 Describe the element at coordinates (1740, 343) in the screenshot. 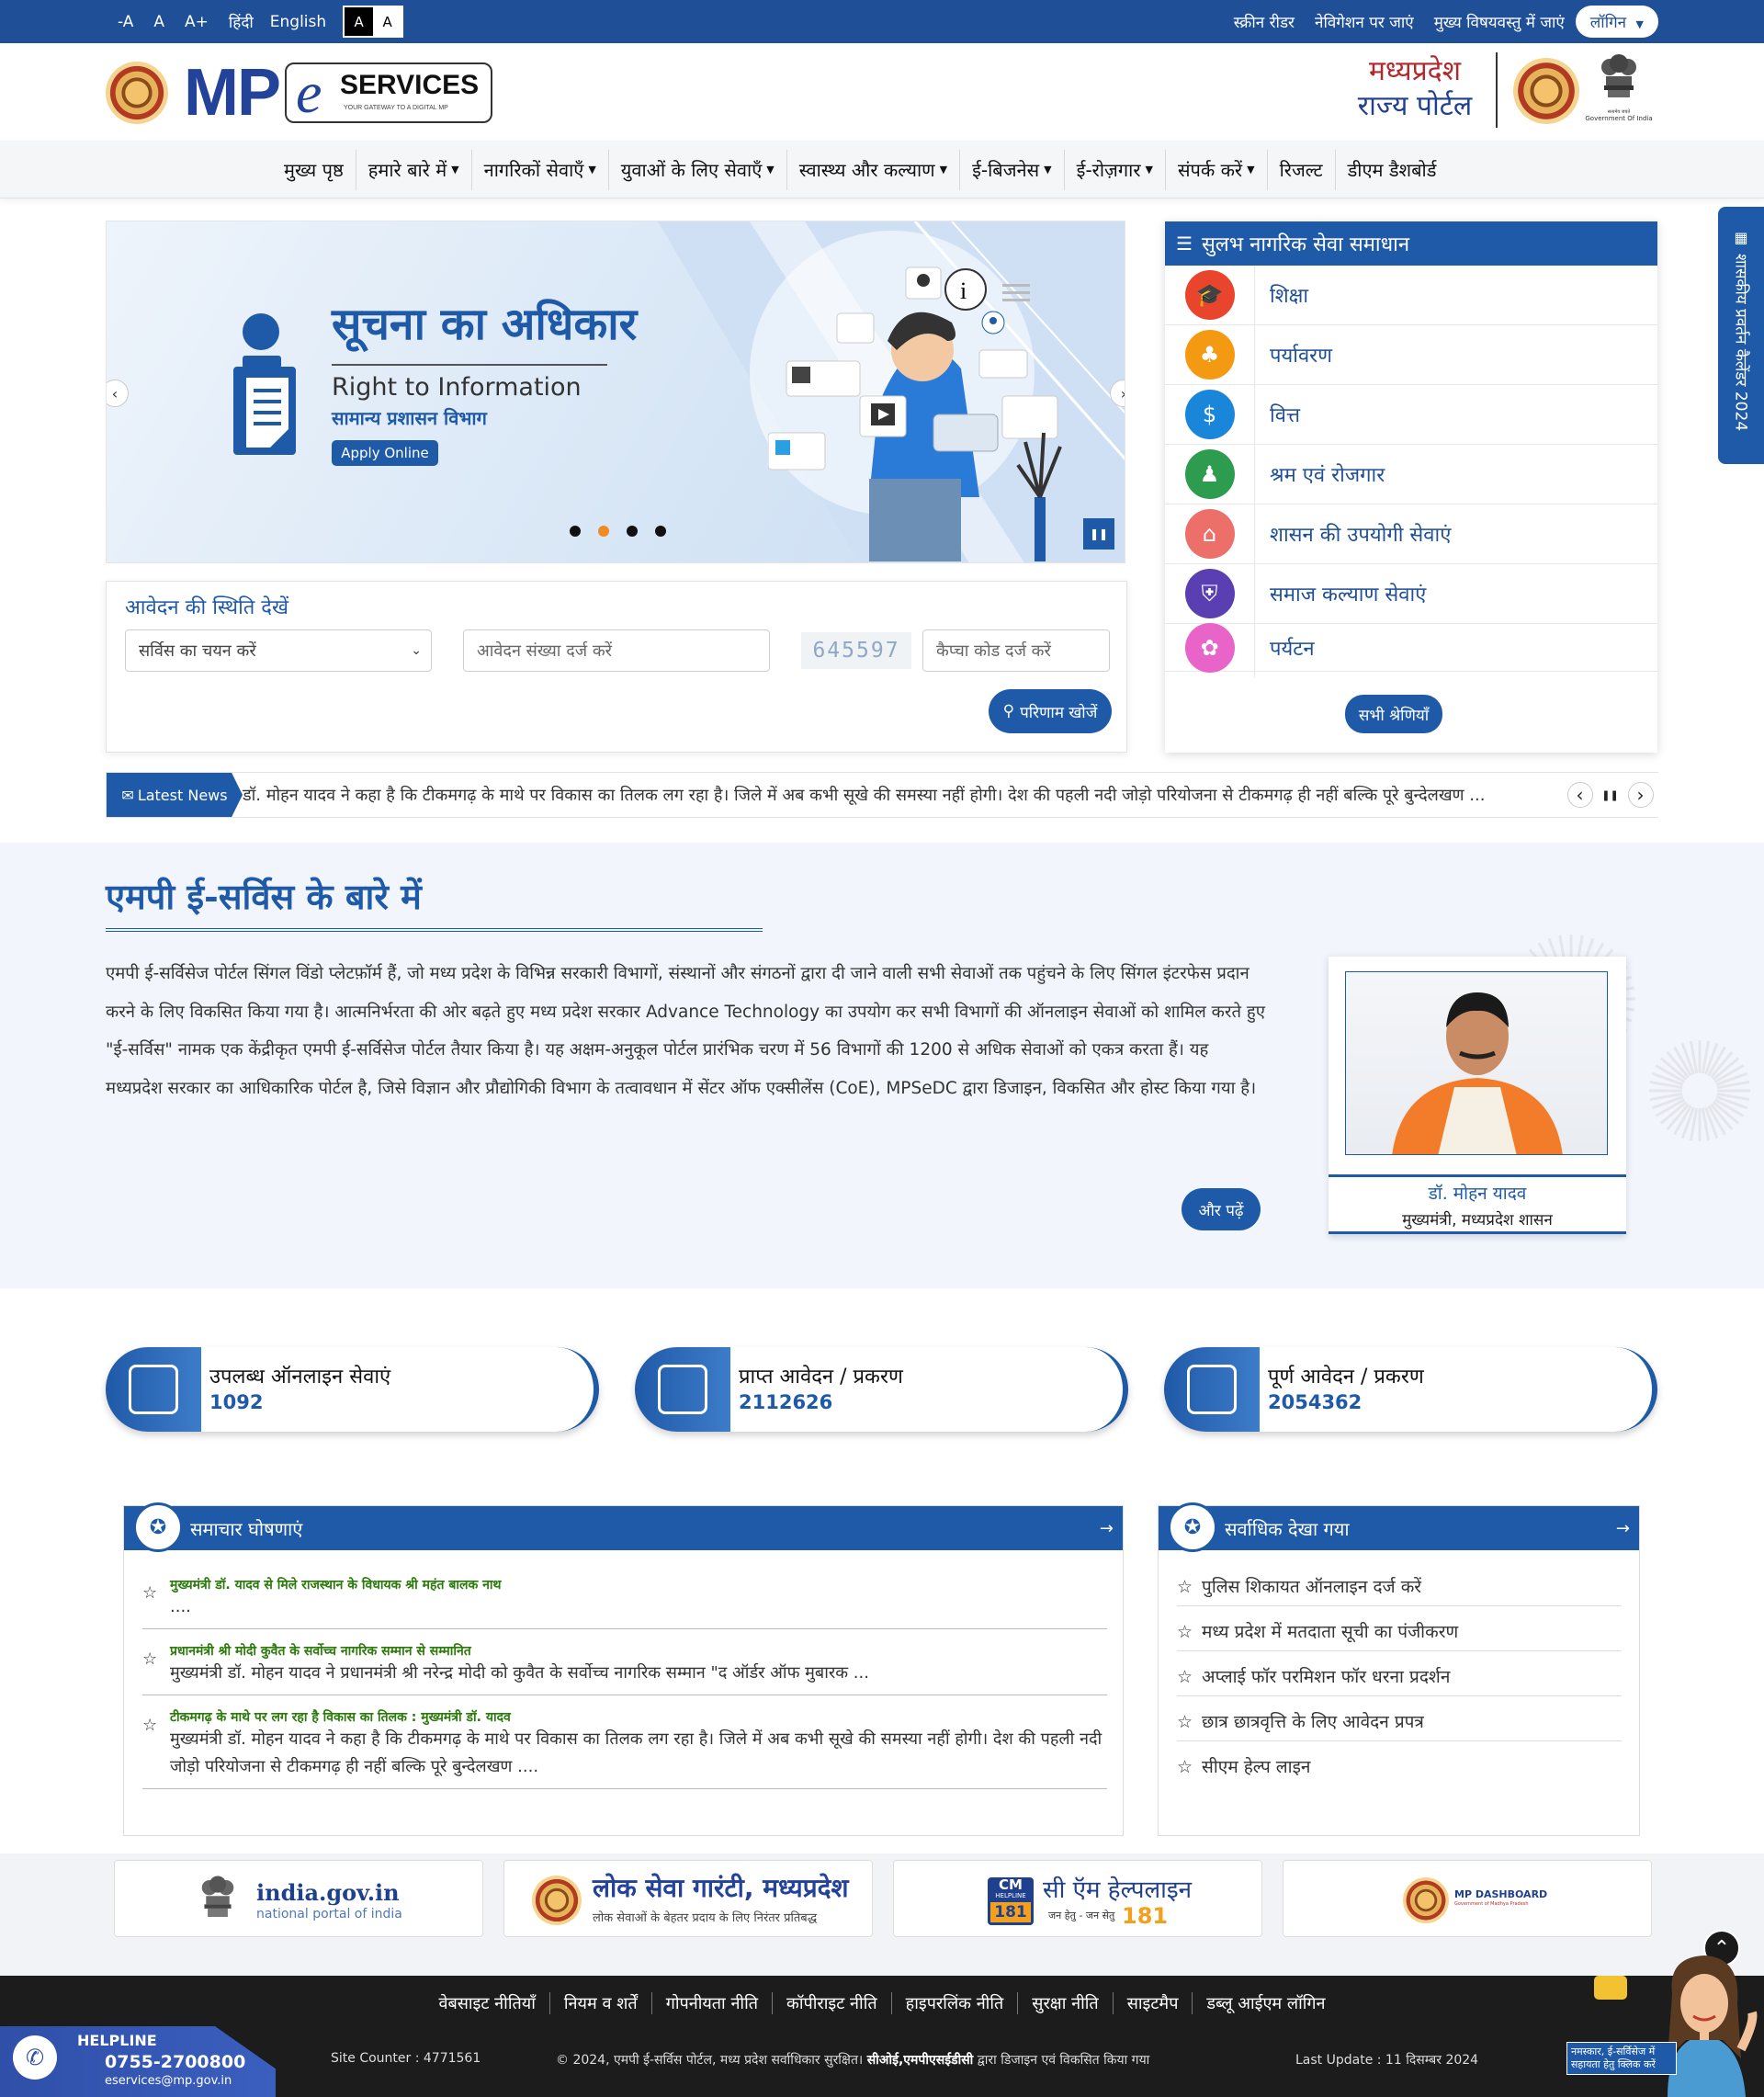

I see `calendar-tab-label: शासकीय प्रवर्तन कैलेंडर 2024` at that location.